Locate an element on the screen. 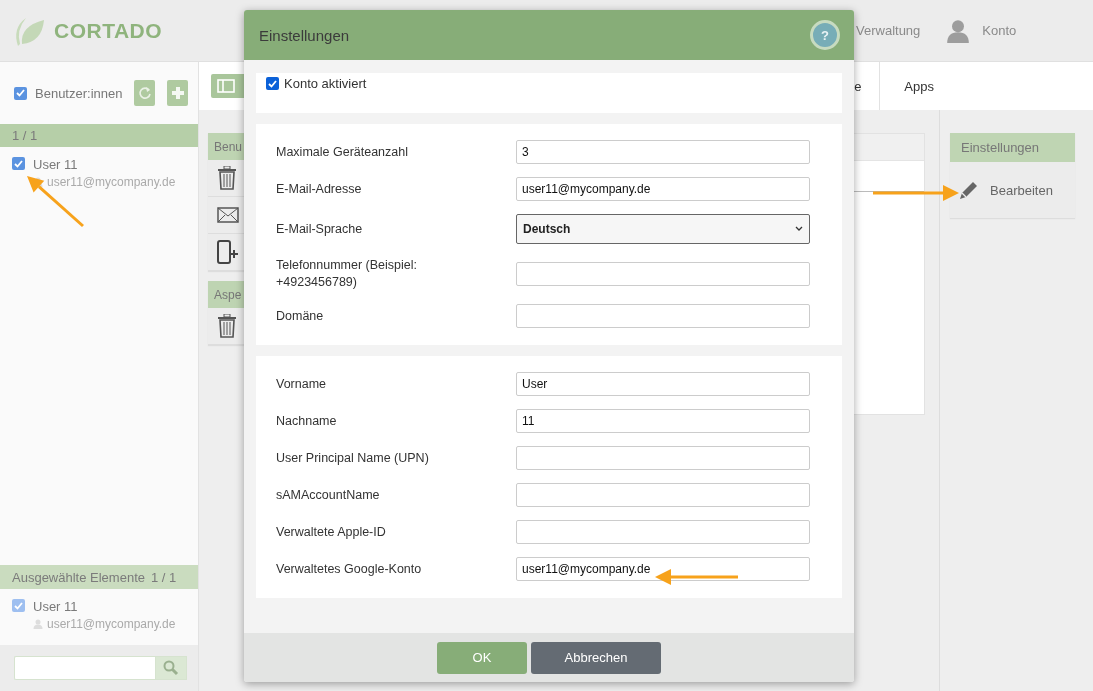  input-field: 3 is located at coordinates (663, 152).